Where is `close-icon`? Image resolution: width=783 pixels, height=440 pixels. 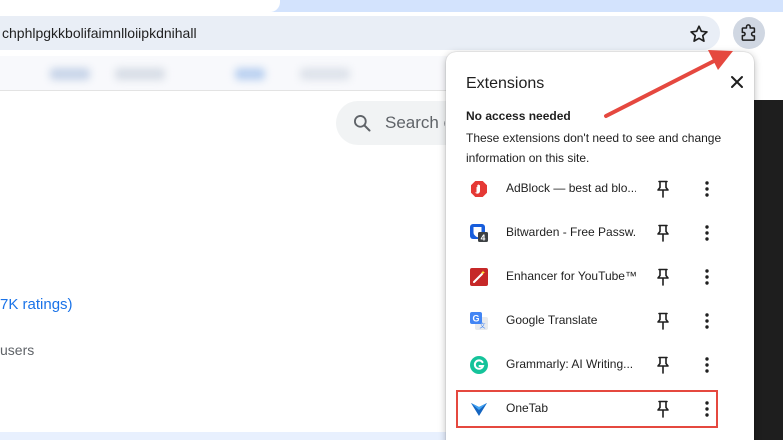
close-icon is located at coordinates (737, 82).